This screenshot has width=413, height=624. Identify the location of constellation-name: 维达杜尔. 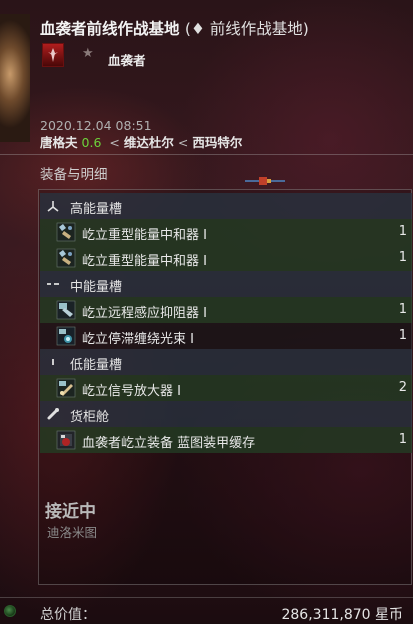
(149, 142).